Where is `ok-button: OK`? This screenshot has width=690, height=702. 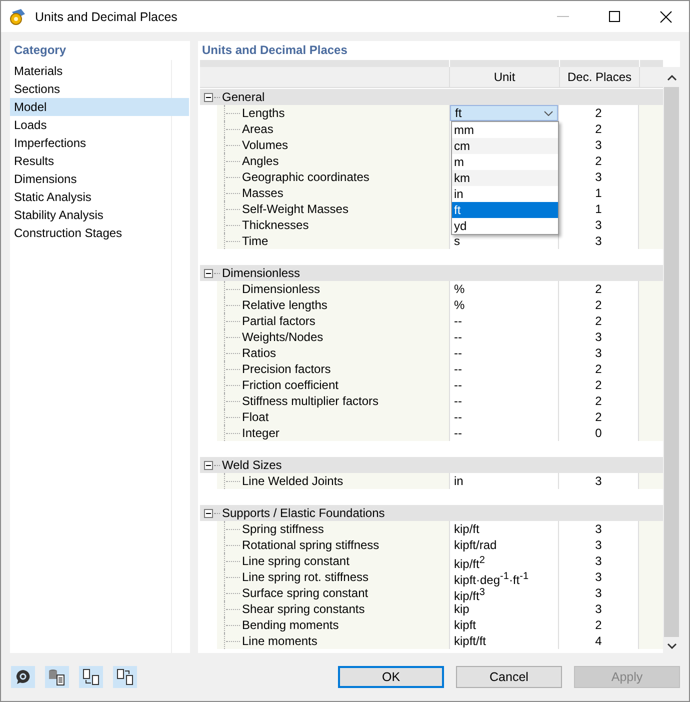 ok-button: OK is located at coordinates (391, 677).